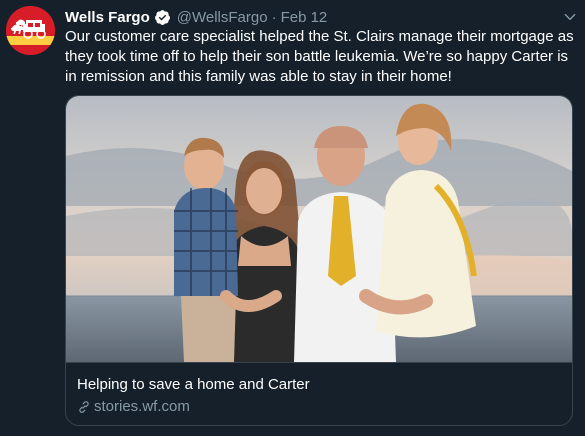 This screenshot has height=436, width=585. What do you see at coordinates (319, 362) in the screenshot?
I see `card-divider` at bounding box center [319, 362].